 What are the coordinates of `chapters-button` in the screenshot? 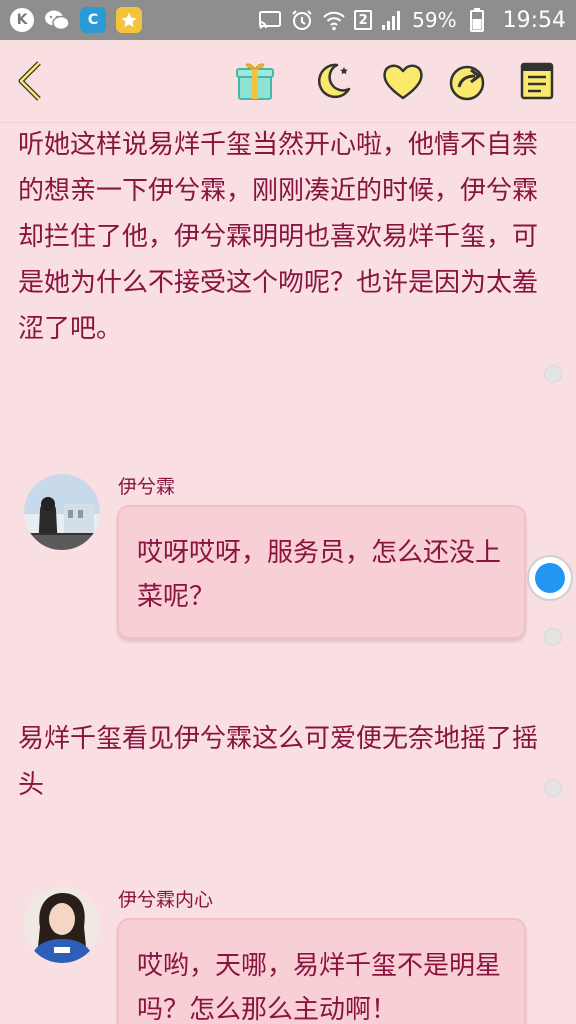 It's located at (537, 81).